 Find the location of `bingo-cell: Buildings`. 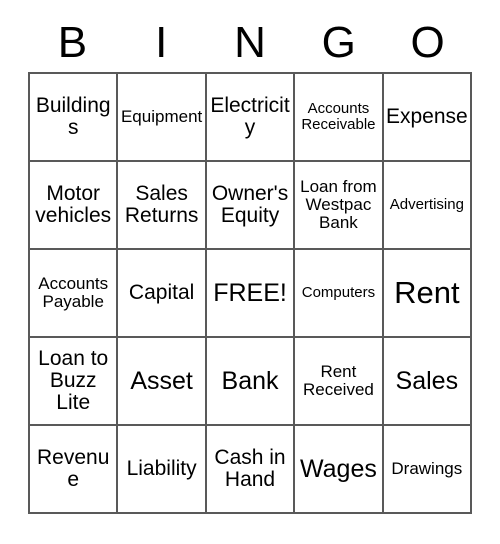

bingo-cell: Buildings is located at coordinates (74, 118).